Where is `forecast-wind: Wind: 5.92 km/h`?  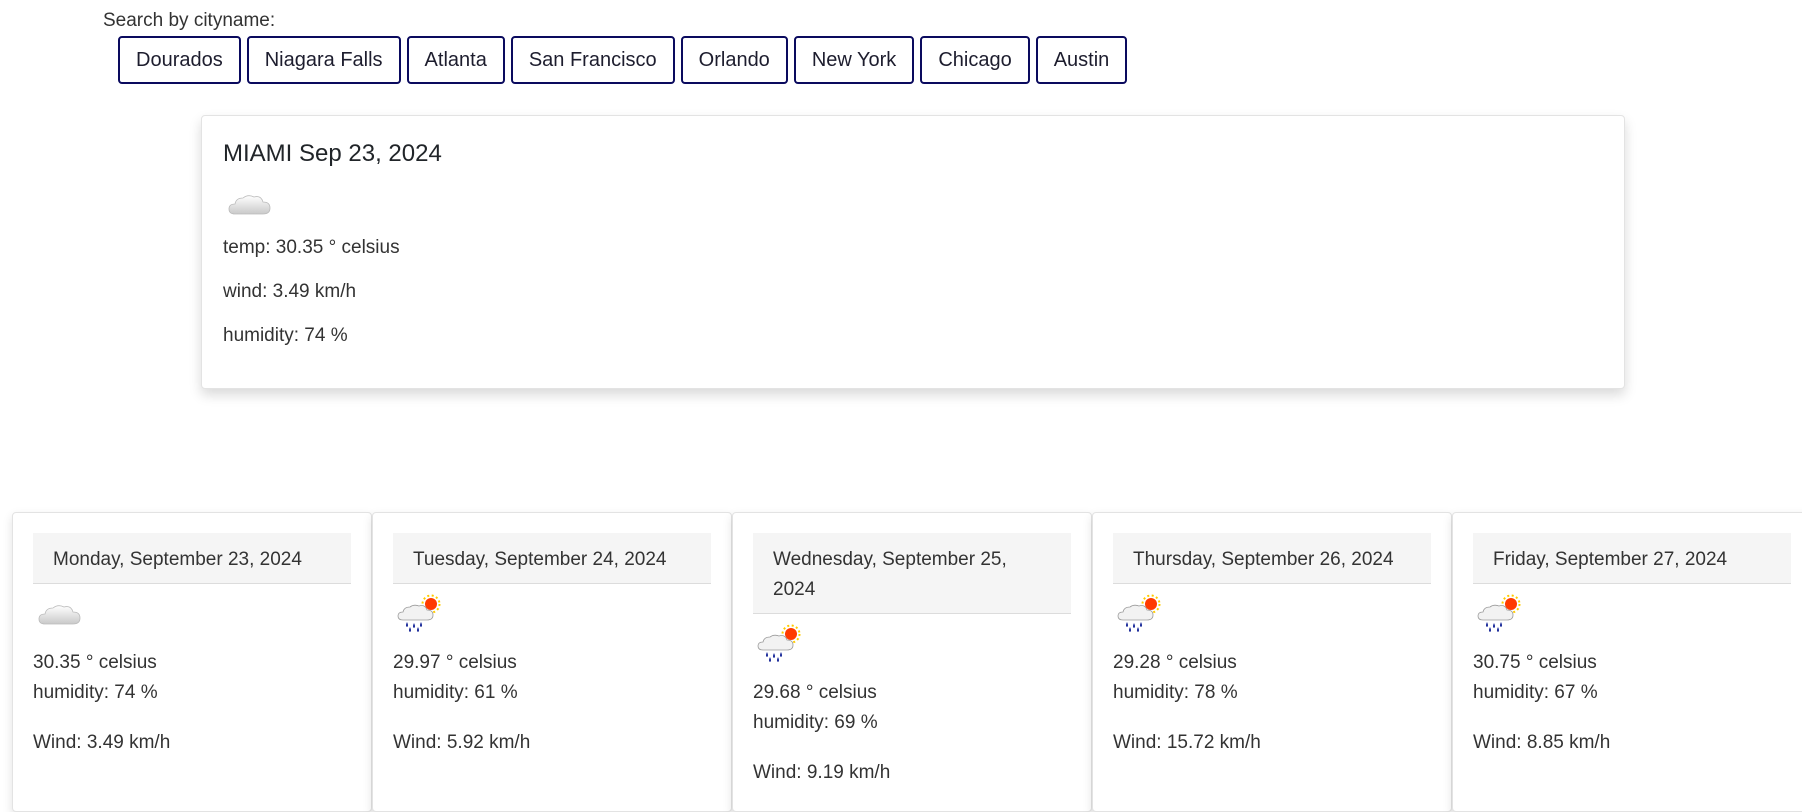 forecast-wind: Wind: 5.92 km/h is located at coordinates (462, 742).